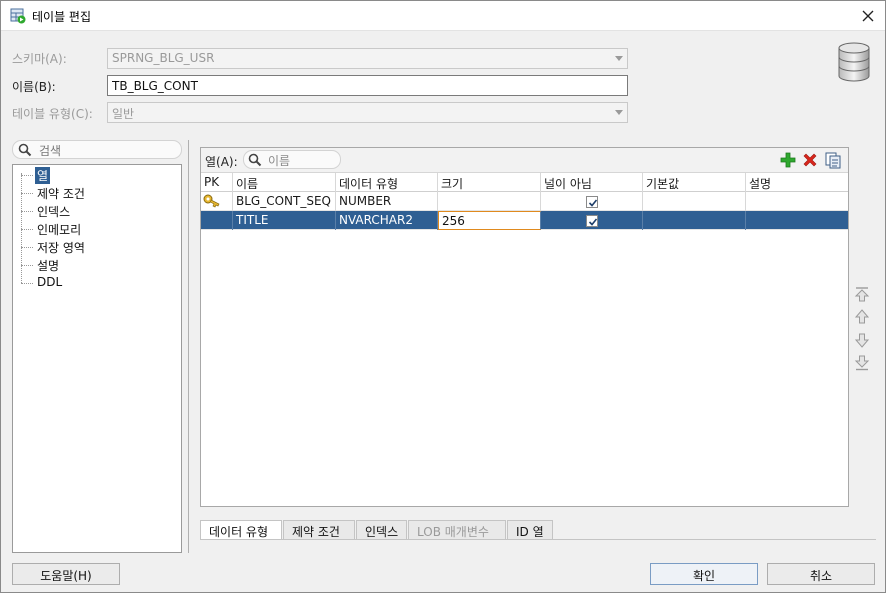  Describe the element at coordinates (381, 530) in the screenshot. I see `tab-indexes: 인덱스` at that location.